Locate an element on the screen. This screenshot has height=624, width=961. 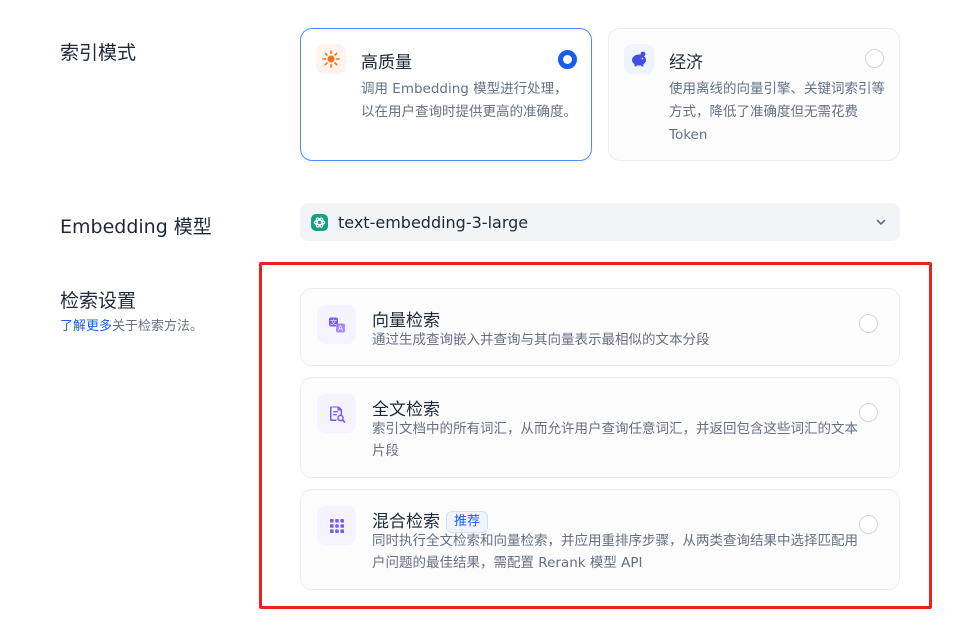
help-suffix: 关于检索方法。 is located at coordinates (158, 326).